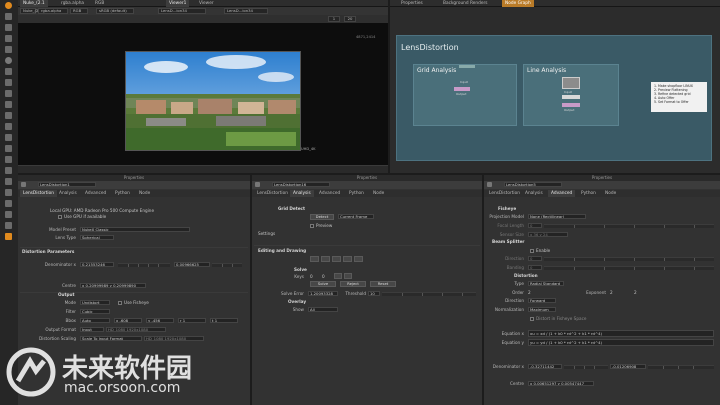 The width and height of the screenshot is (720, 405). What do you see at coordinates (465, 95) in the screenshot?
I see `grid-analysis-backdrop: Grid Analysis Input Output` at bounding box center [465, 95].